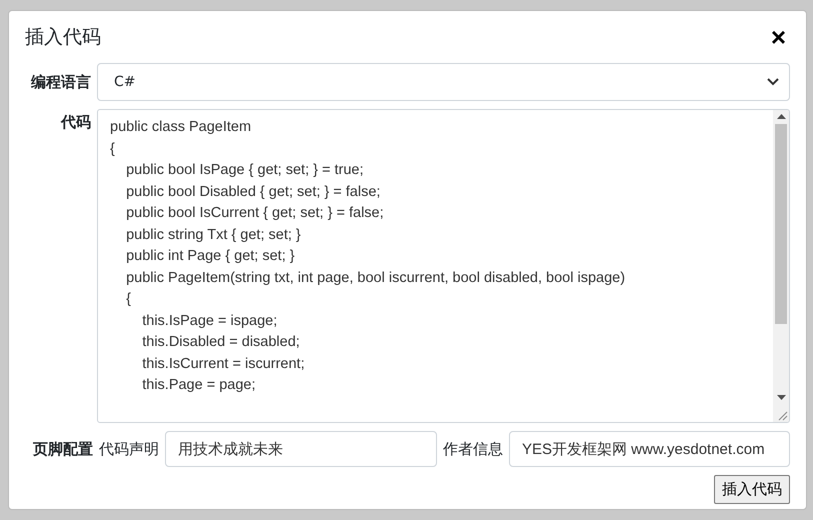  What do you see at coordinates (301, 449) in the screenshot?
I see `statement-input: 用技术成就未来` at bounding box center [301, 449].